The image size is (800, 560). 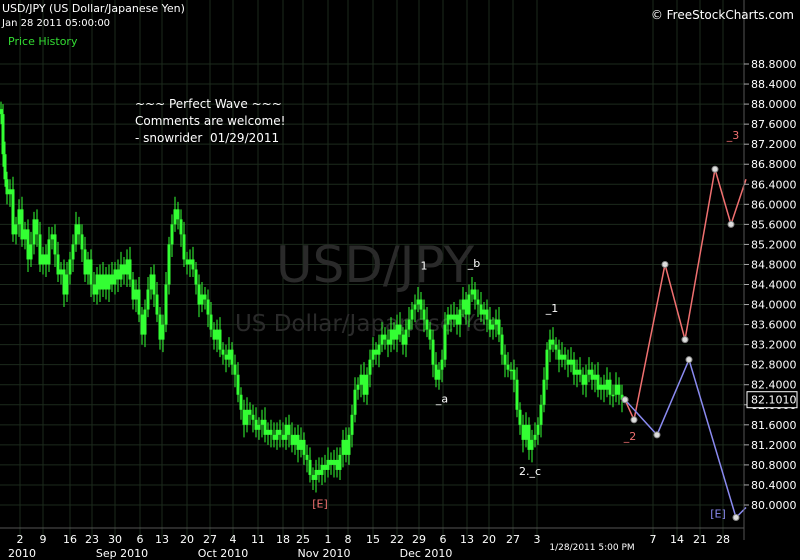 What do you see at coordinates (774, 425) in the screenshot?
I see `y-tick-label: 81.6000` at bounding box center [774, 425].